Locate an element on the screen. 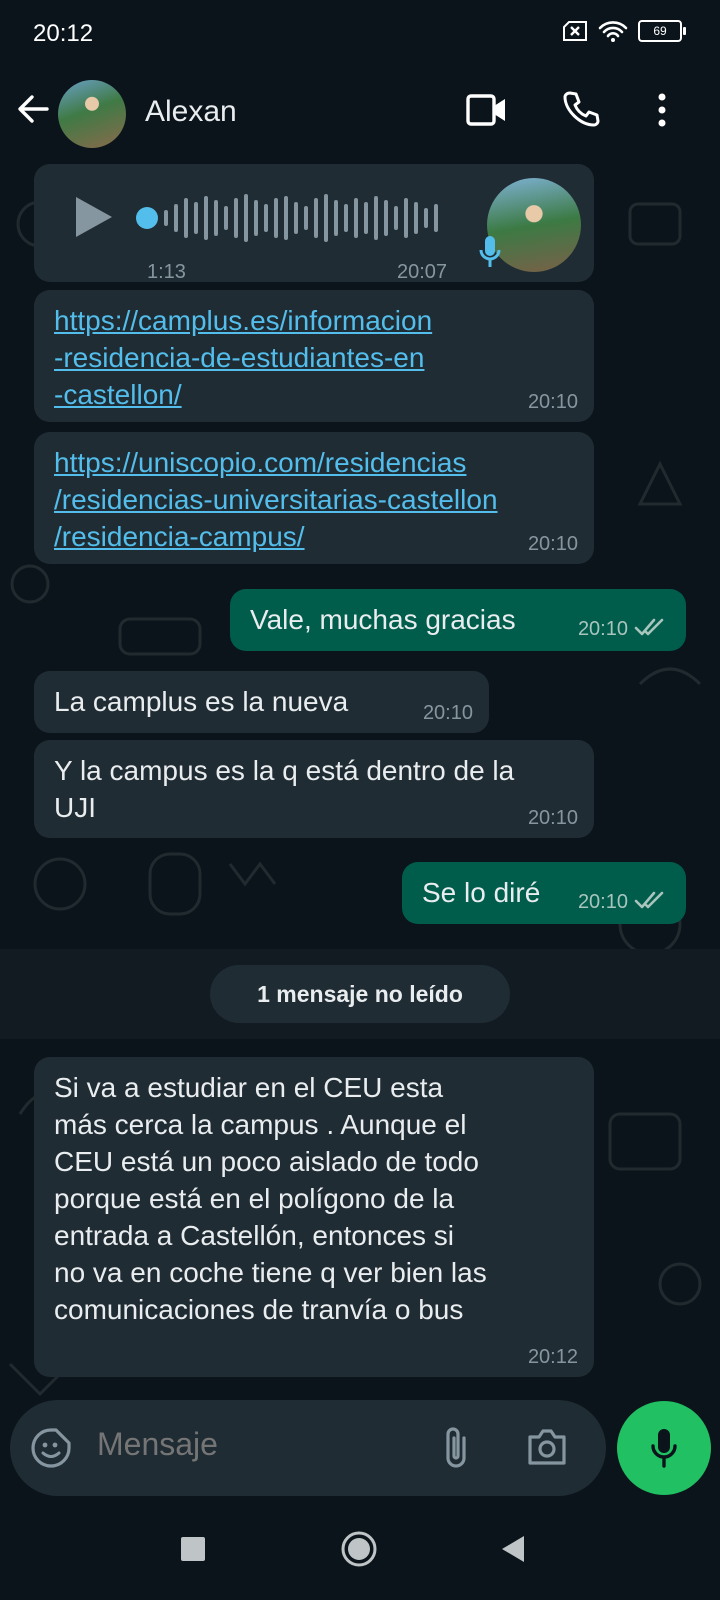  message-text: Y la campus es la q está dentro de la is located at coordinates (284, 770).